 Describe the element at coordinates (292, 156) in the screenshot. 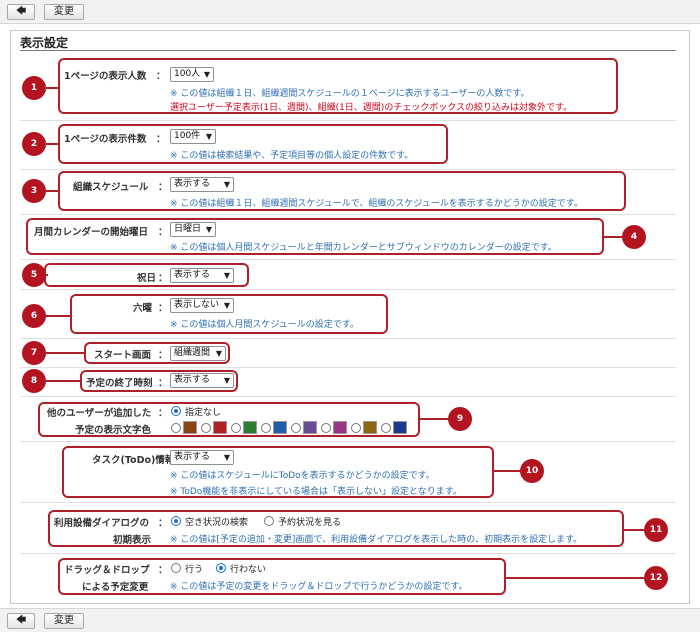

I see `note-display-items: ※ この値は検索結果や、予定項目等の個人設定の件数です。` at that location.